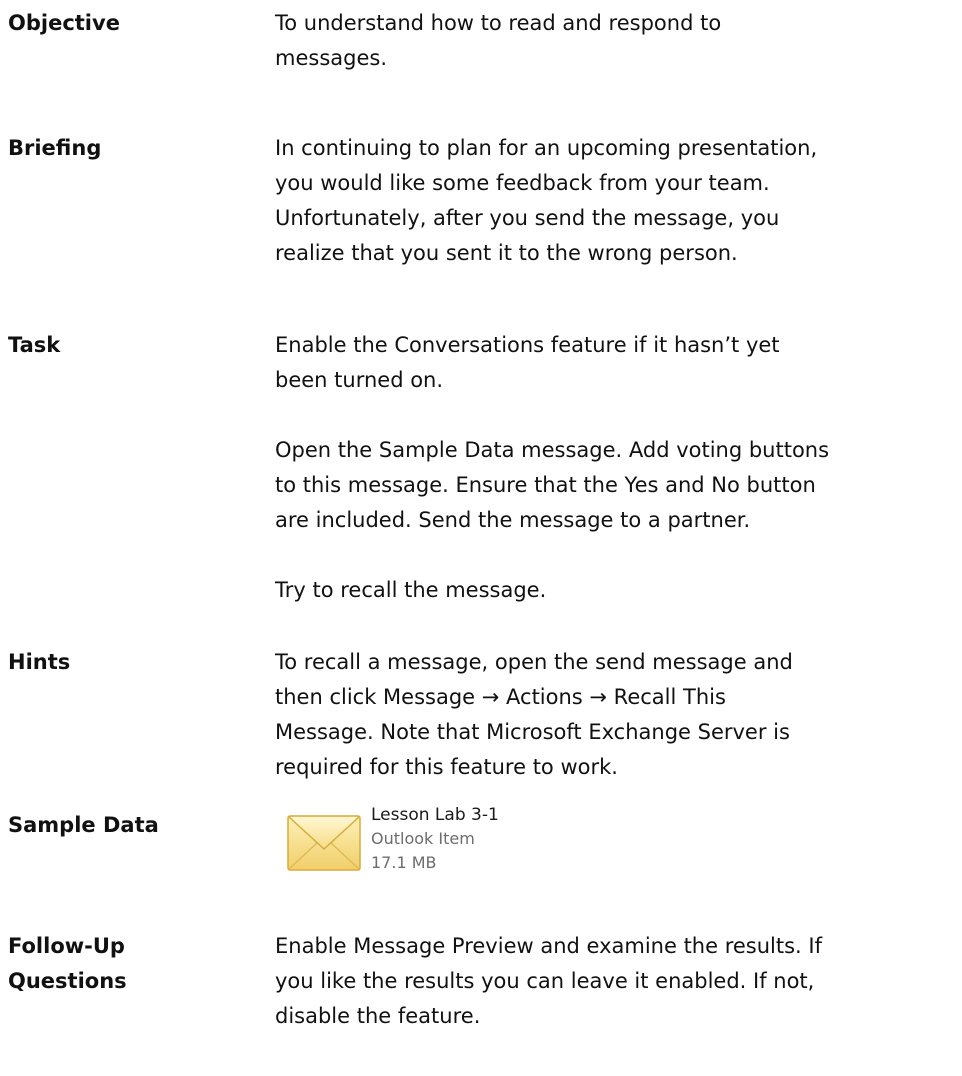 The width and height of the screenshot is (962, 1076). I want to click on file-size: 17.1 MB, so click(404, 862).